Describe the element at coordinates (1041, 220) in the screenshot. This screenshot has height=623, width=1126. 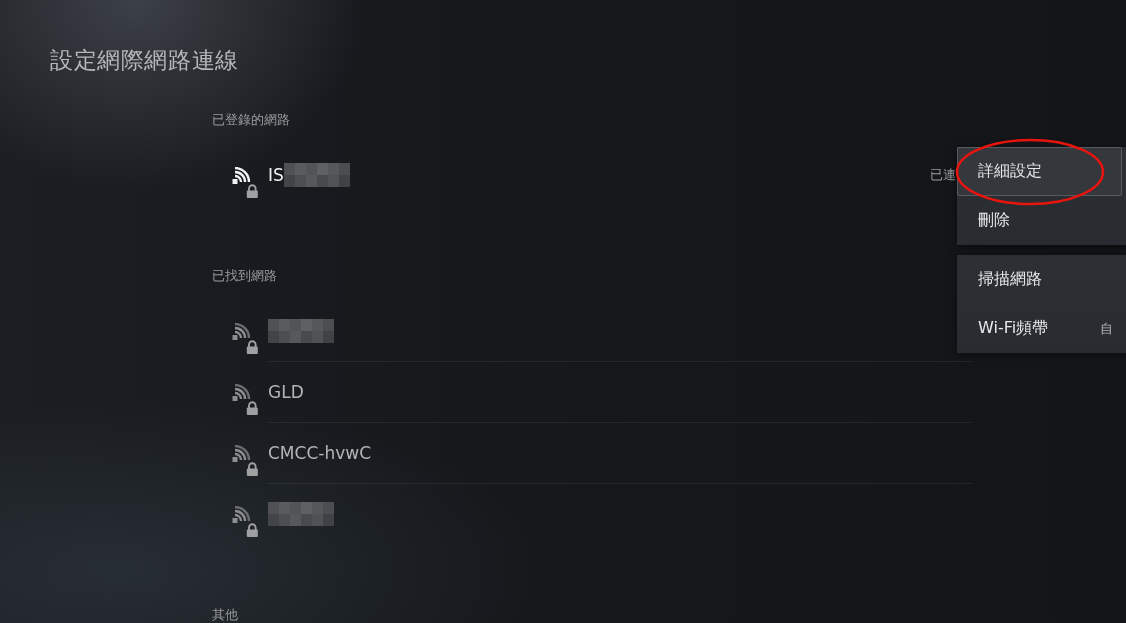
I see `menu-item: 刪除` at that location.